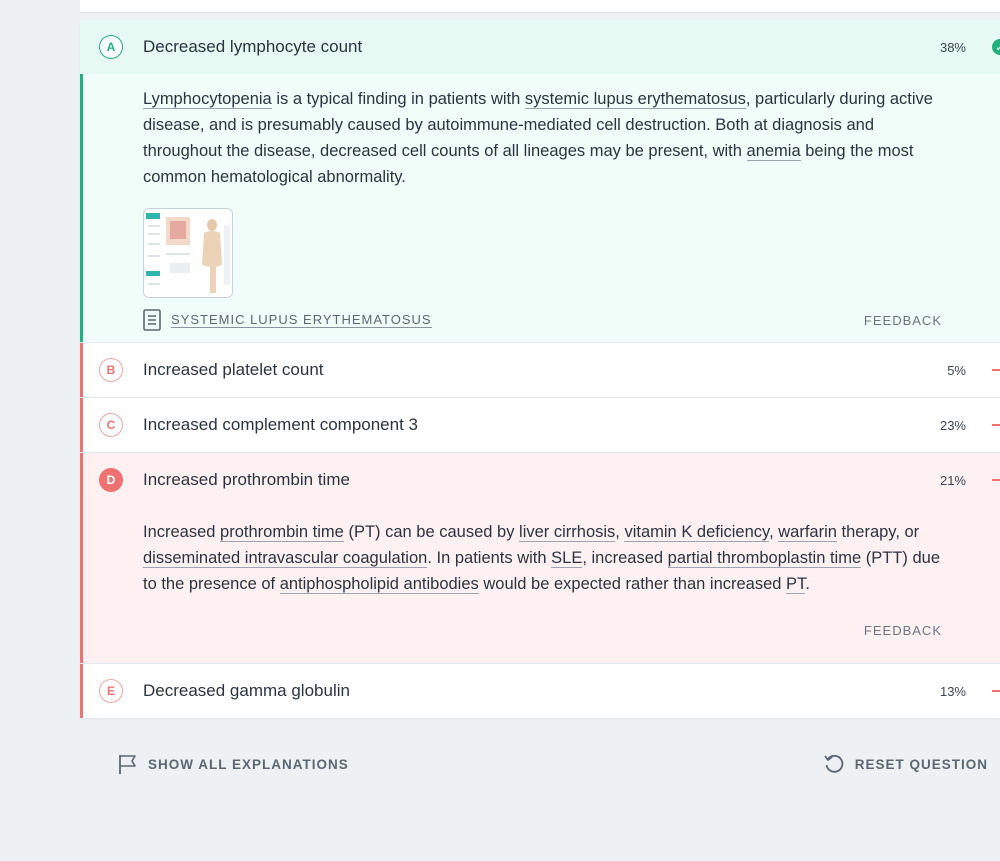 The image size is (1000, 861). I want to click on reset-question-label: RESET QUESTION, so click(921, 764).